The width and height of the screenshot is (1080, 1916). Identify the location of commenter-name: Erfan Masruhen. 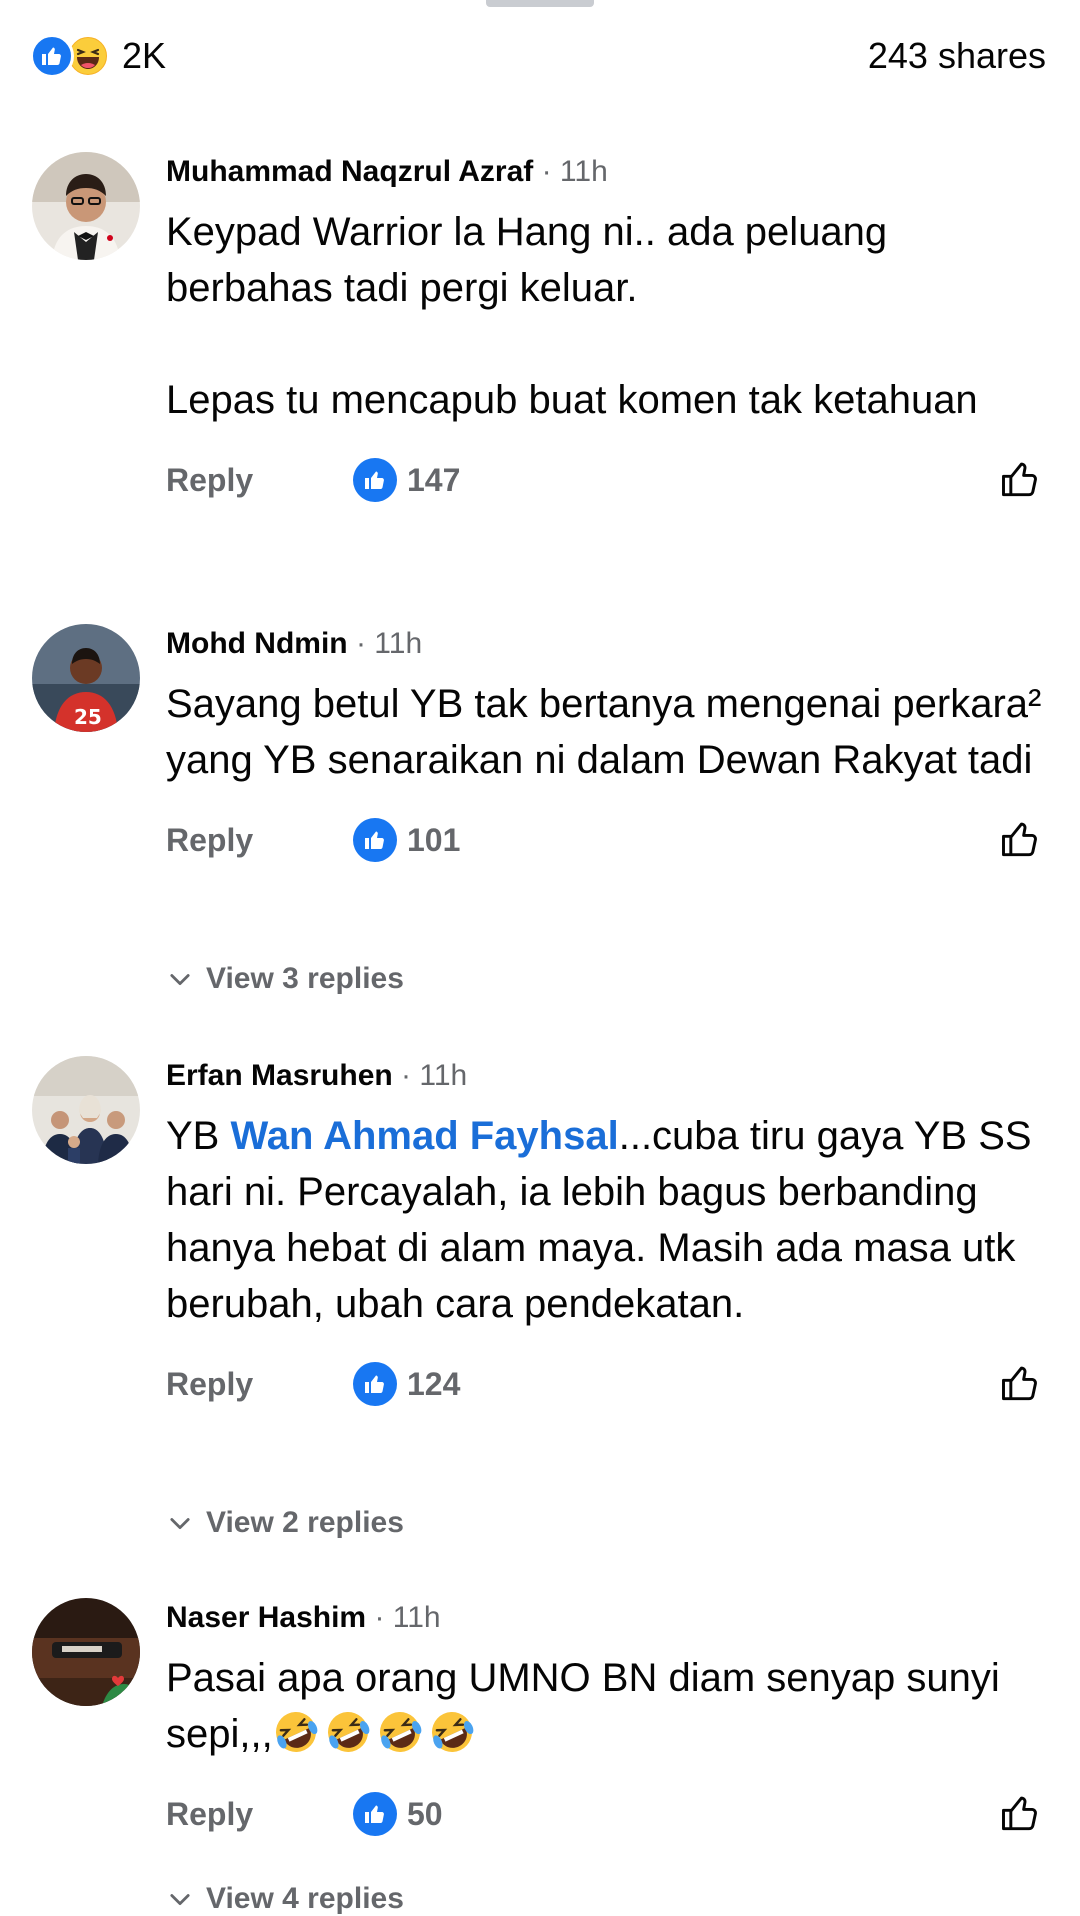
(279, 1075).